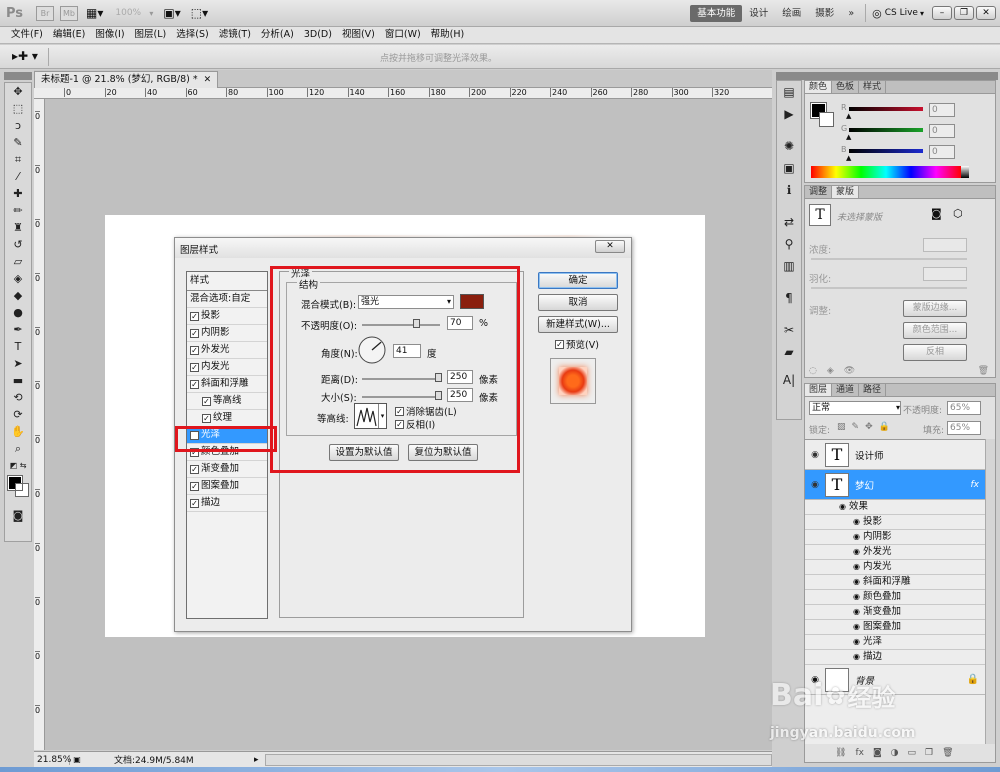 Image resolution: width=1000 pixels, height=772 pixels. Describe the element at coordinates (887, 76) in the screenshot. I see `panels-collapse-bar` at that location.